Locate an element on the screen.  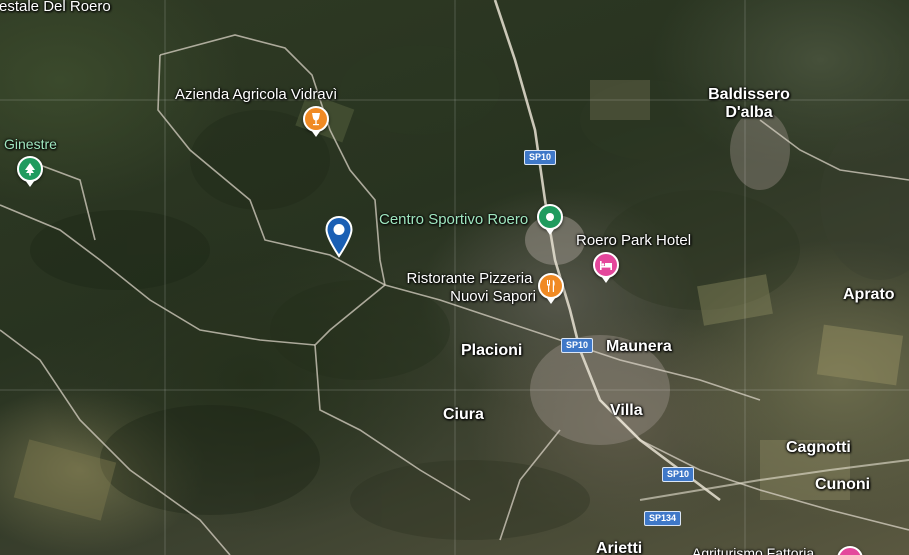
wine-icon is located at coordinates (316, 119).